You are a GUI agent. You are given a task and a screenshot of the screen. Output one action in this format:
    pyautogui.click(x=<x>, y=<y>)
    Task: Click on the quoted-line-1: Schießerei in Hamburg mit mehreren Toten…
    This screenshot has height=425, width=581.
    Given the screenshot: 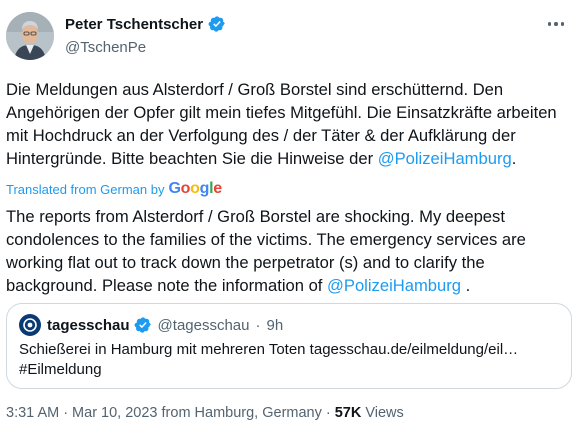 What is the action you would take?
    pyautogui.click(x=269, y=349)
    